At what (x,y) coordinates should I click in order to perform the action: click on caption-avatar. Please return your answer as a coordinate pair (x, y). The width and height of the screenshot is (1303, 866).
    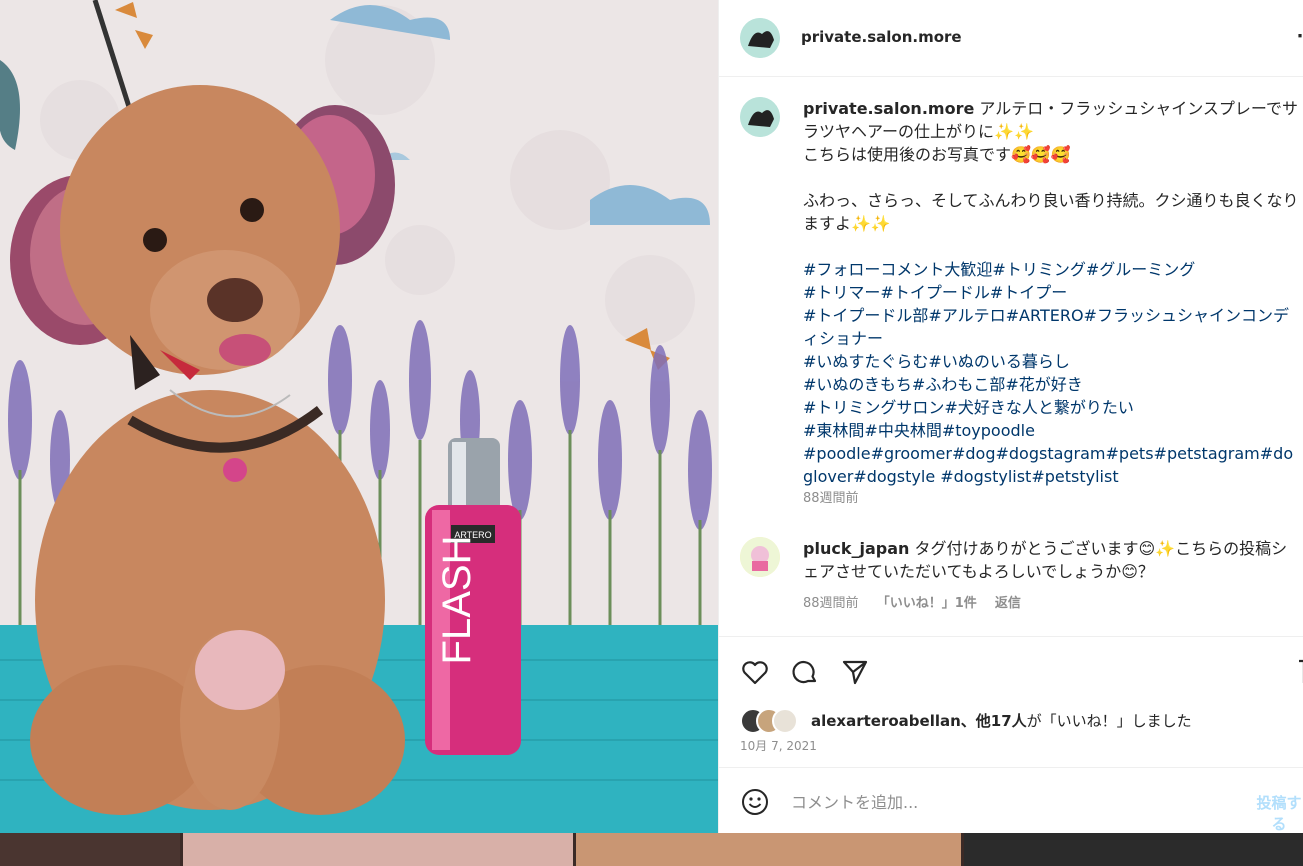
    Looking at the image, I should click on (760, 117).